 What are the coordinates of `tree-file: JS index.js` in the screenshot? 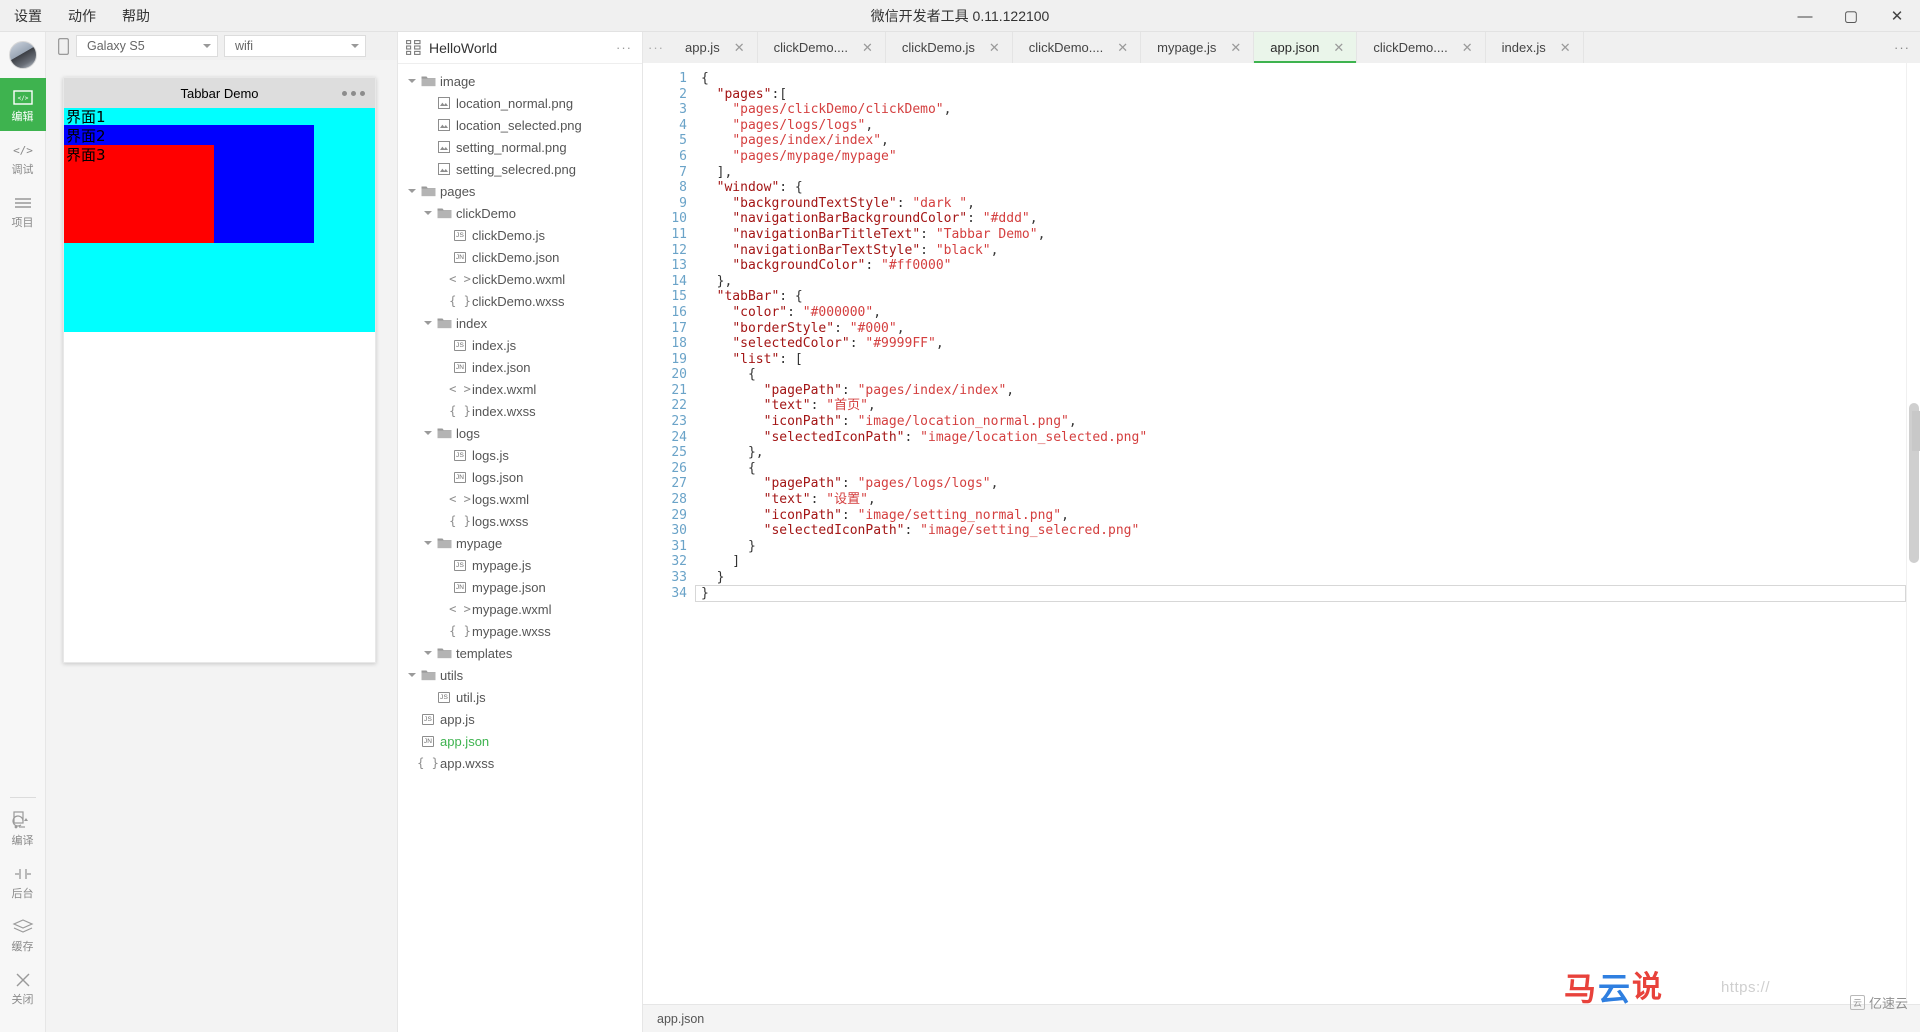 It's located at (520, 345).